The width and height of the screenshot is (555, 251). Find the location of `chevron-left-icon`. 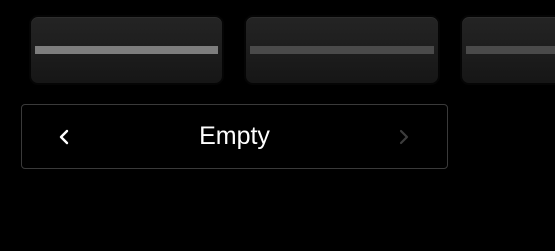

chevron-left-icon is located at coordinates (64, 136).